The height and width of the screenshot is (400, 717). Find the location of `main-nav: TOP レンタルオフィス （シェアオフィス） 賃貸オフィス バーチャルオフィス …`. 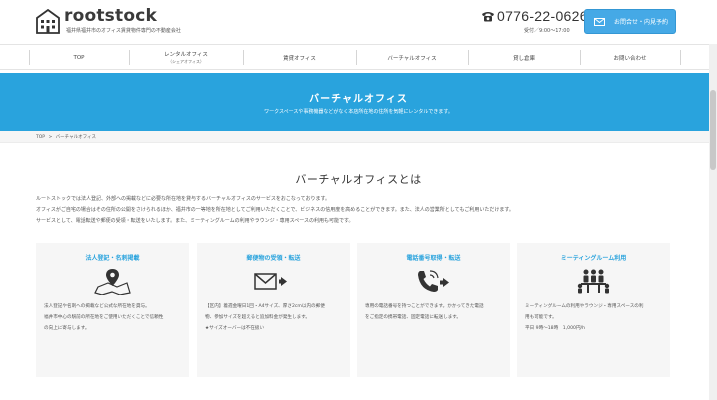

main-nav: TOP レンタルオフィス （シェアオフィス） 賃貸オフィス バーチャルオフィス … is located at coordinates (358, 57).